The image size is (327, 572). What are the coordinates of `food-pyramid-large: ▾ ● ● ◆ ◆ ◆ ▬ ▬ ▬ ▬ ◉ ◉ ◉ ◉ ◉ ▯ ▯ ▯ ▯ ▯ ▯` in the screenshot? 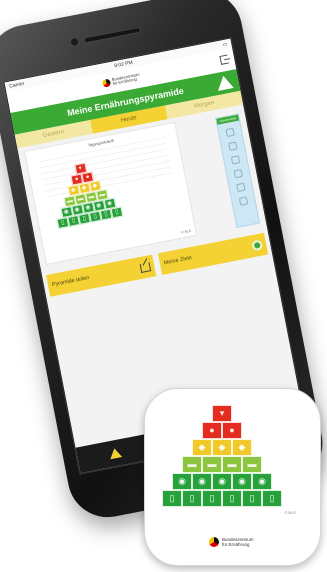 It's located at (222, 456).